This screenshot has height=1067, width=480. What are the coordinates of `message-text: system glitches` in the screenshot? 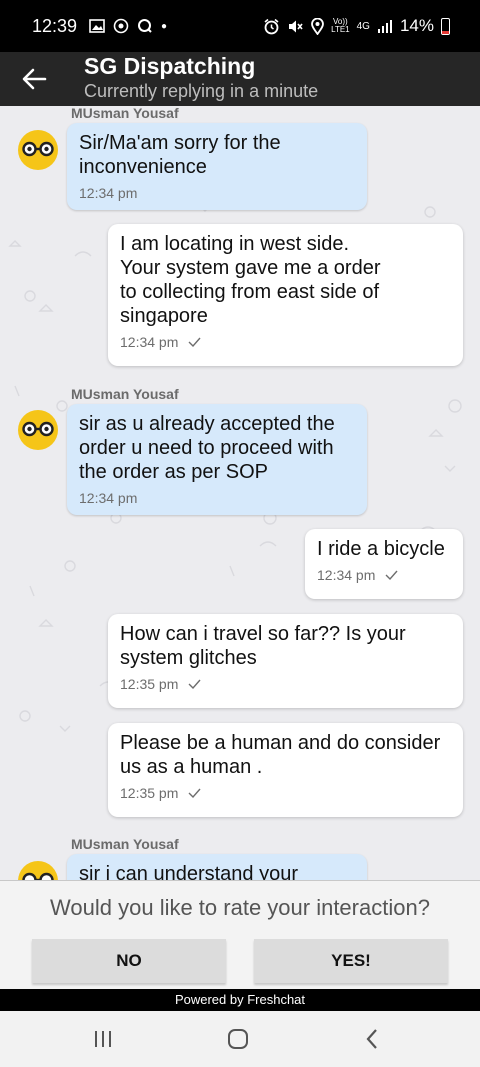 It's located at (188, 658).